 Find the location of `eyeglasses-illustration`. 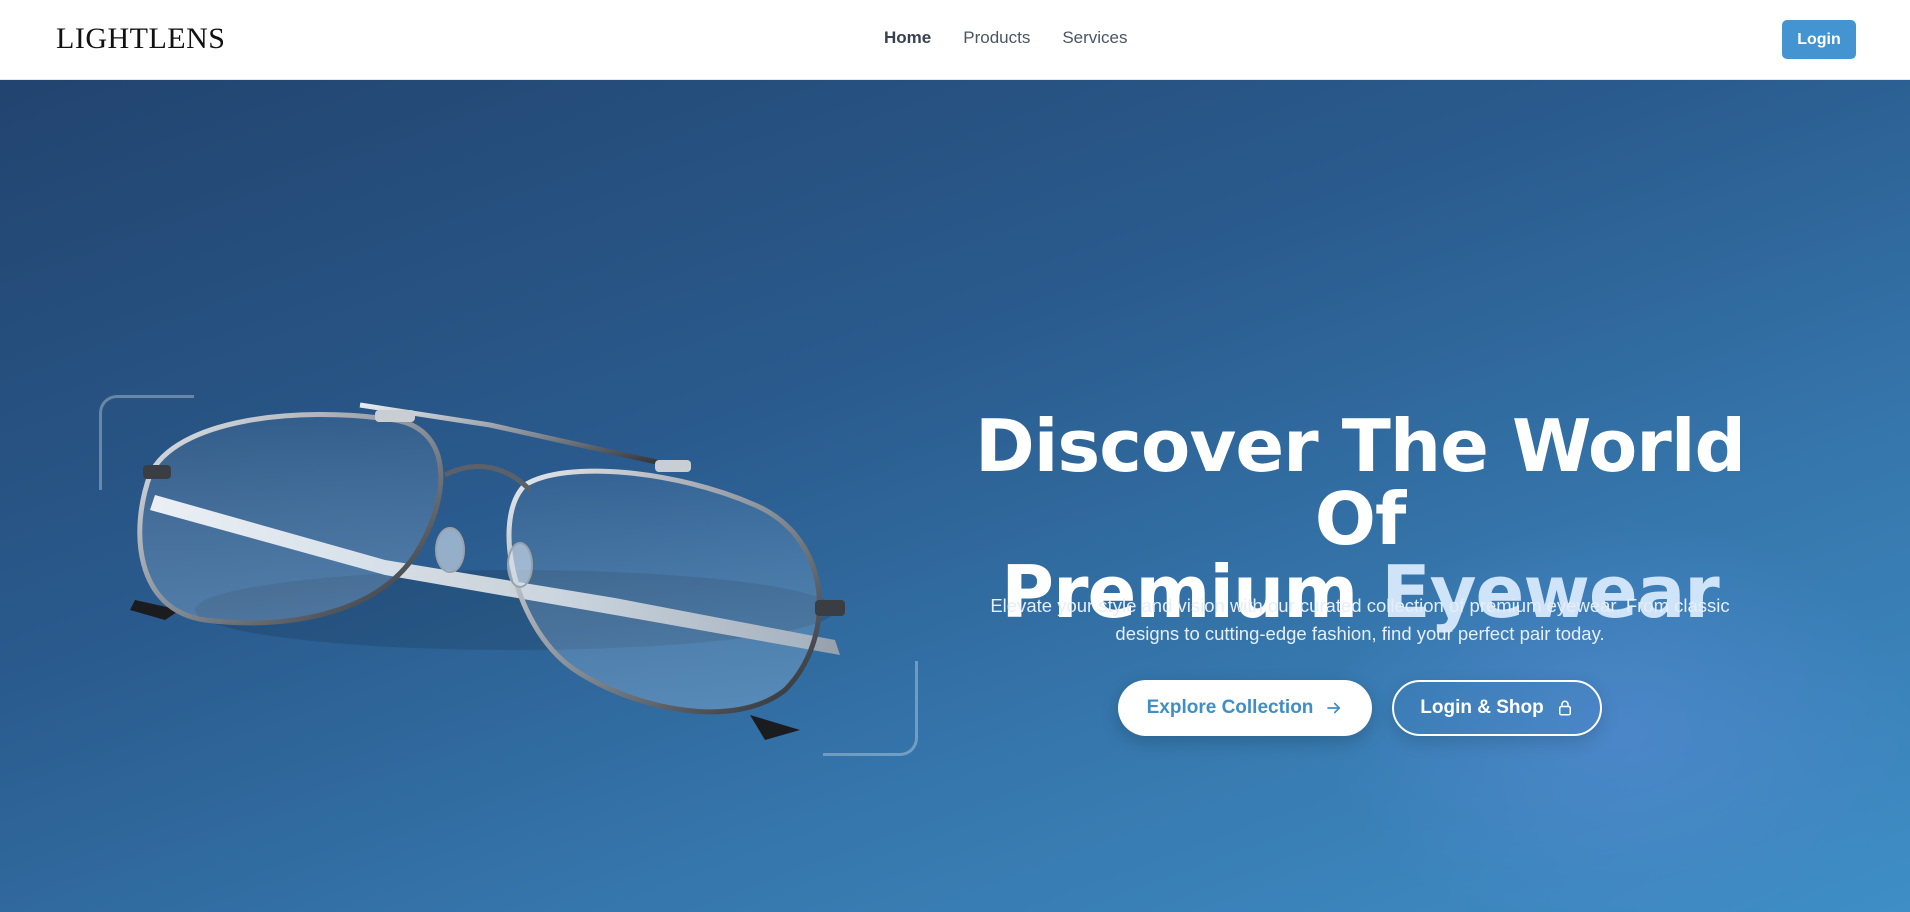

eyeglasses-illustration is located at coordinates (487, 571).